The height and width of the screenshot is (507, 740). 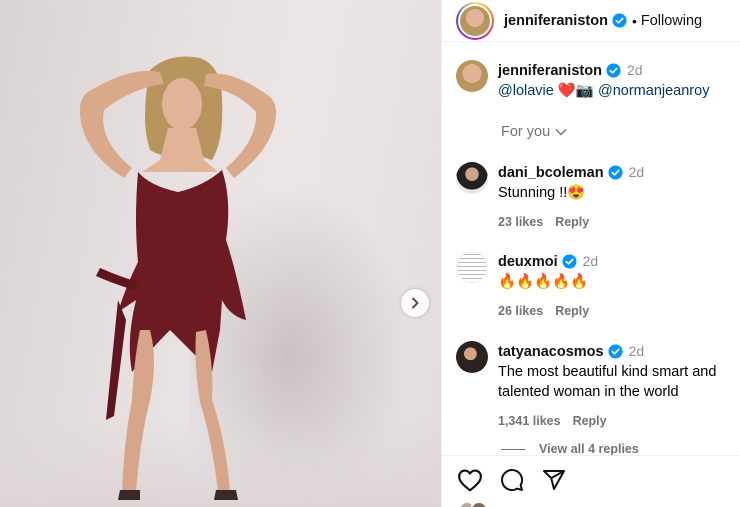 What do you see at coordinates (513, 449) in the screenshot?
I see `replies-divider` at bounding box center [513, 449].